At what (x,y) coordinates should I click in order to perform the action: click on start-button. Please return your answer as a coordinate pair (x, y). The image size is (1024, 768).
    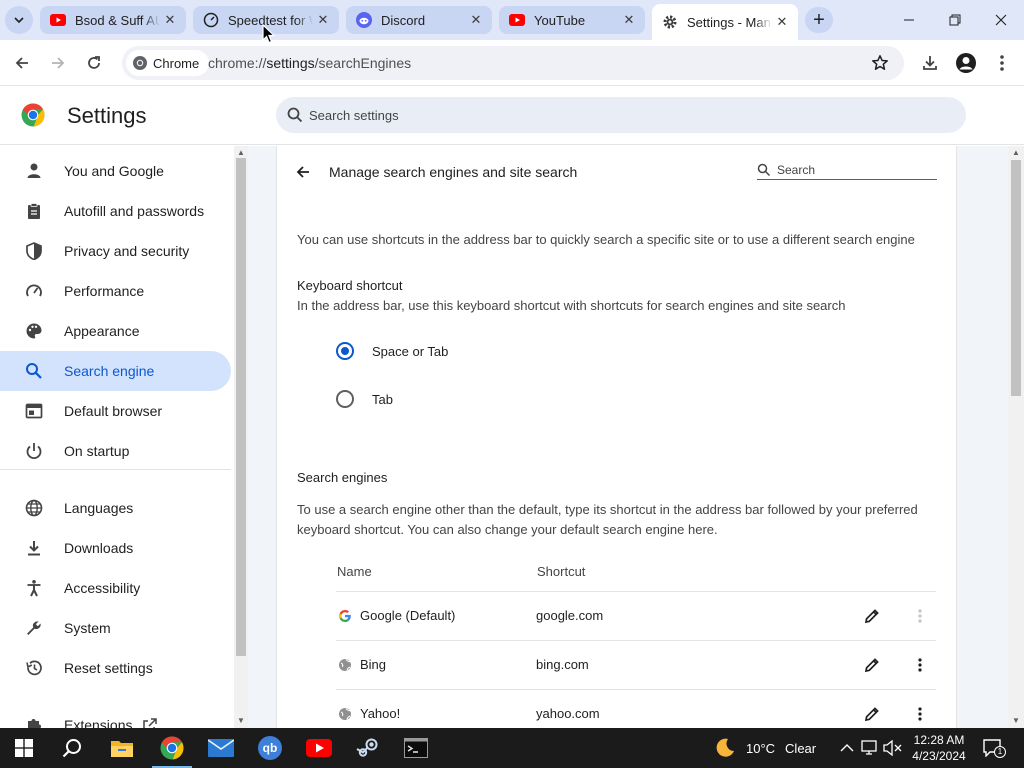
    Looking at the image, I should click on (24, 748).